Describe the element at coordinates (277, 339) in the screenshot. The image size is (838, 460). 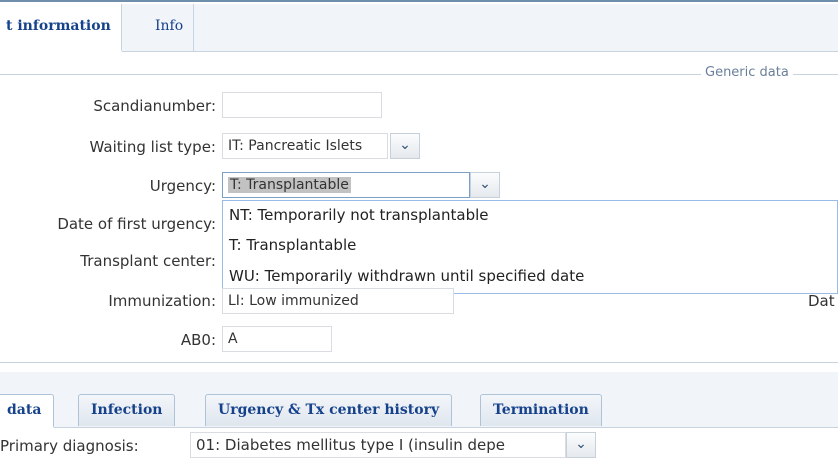
I see `ab0-field: A` at that location.